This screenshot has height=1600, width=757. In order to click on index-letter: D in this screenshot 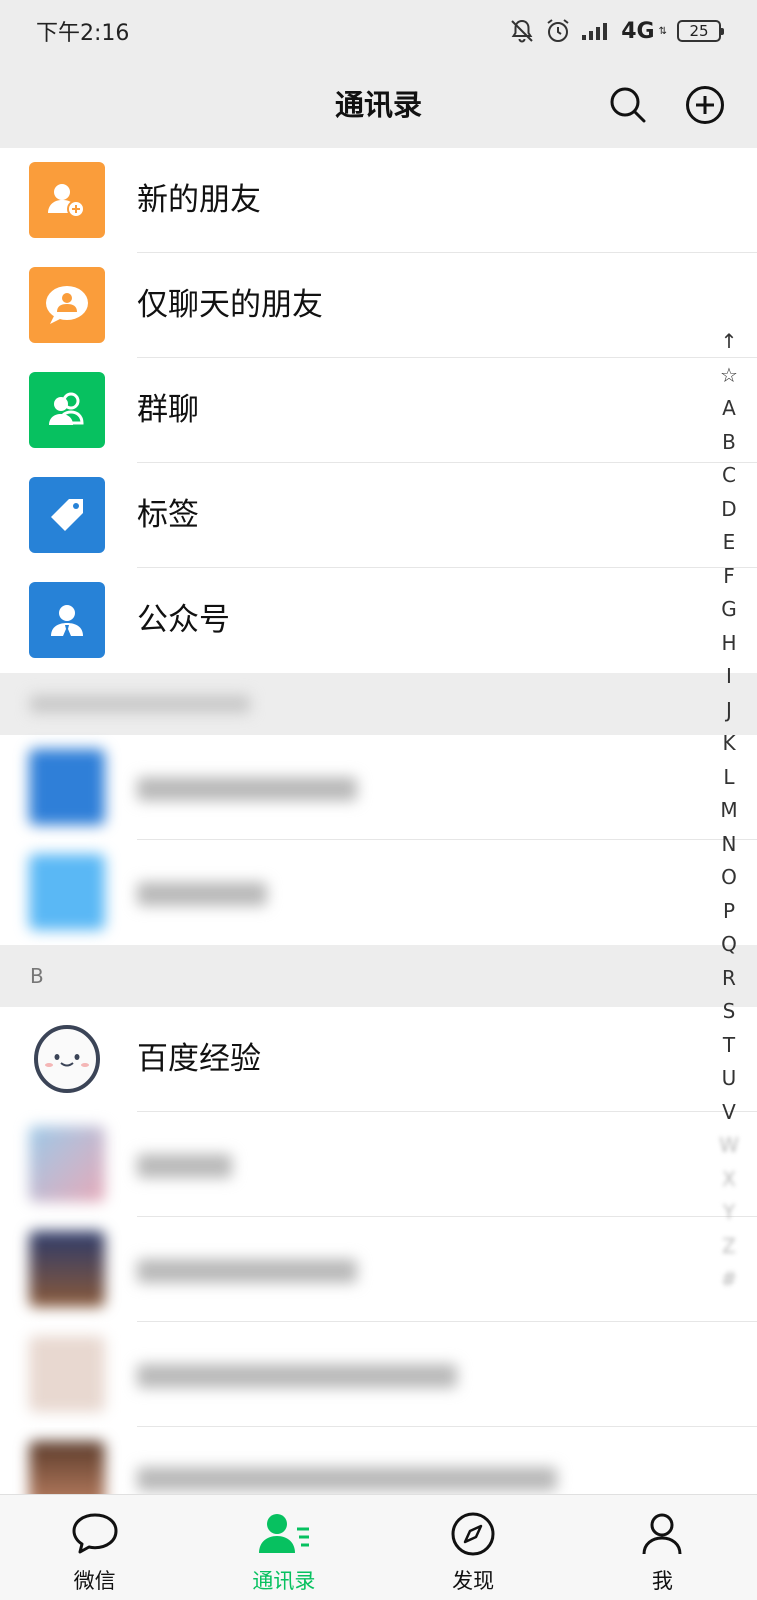, I will do `click(728, 510)`.